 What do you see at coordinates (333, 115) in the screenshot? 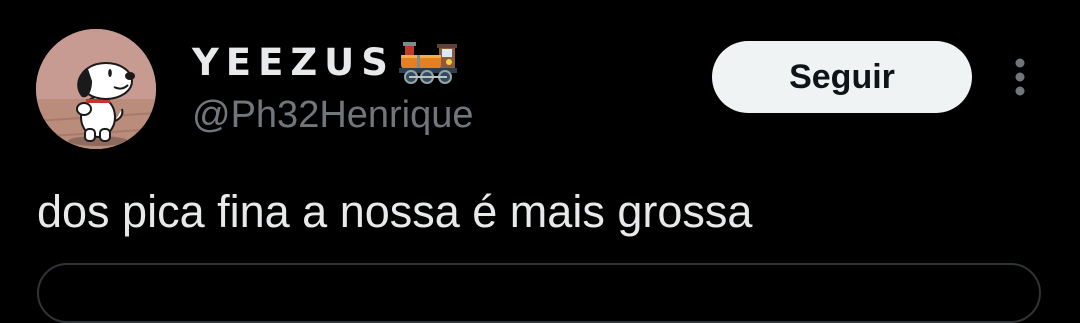
I see `user-handle: @Ph32Henrique` at bounding box center [333, 115].